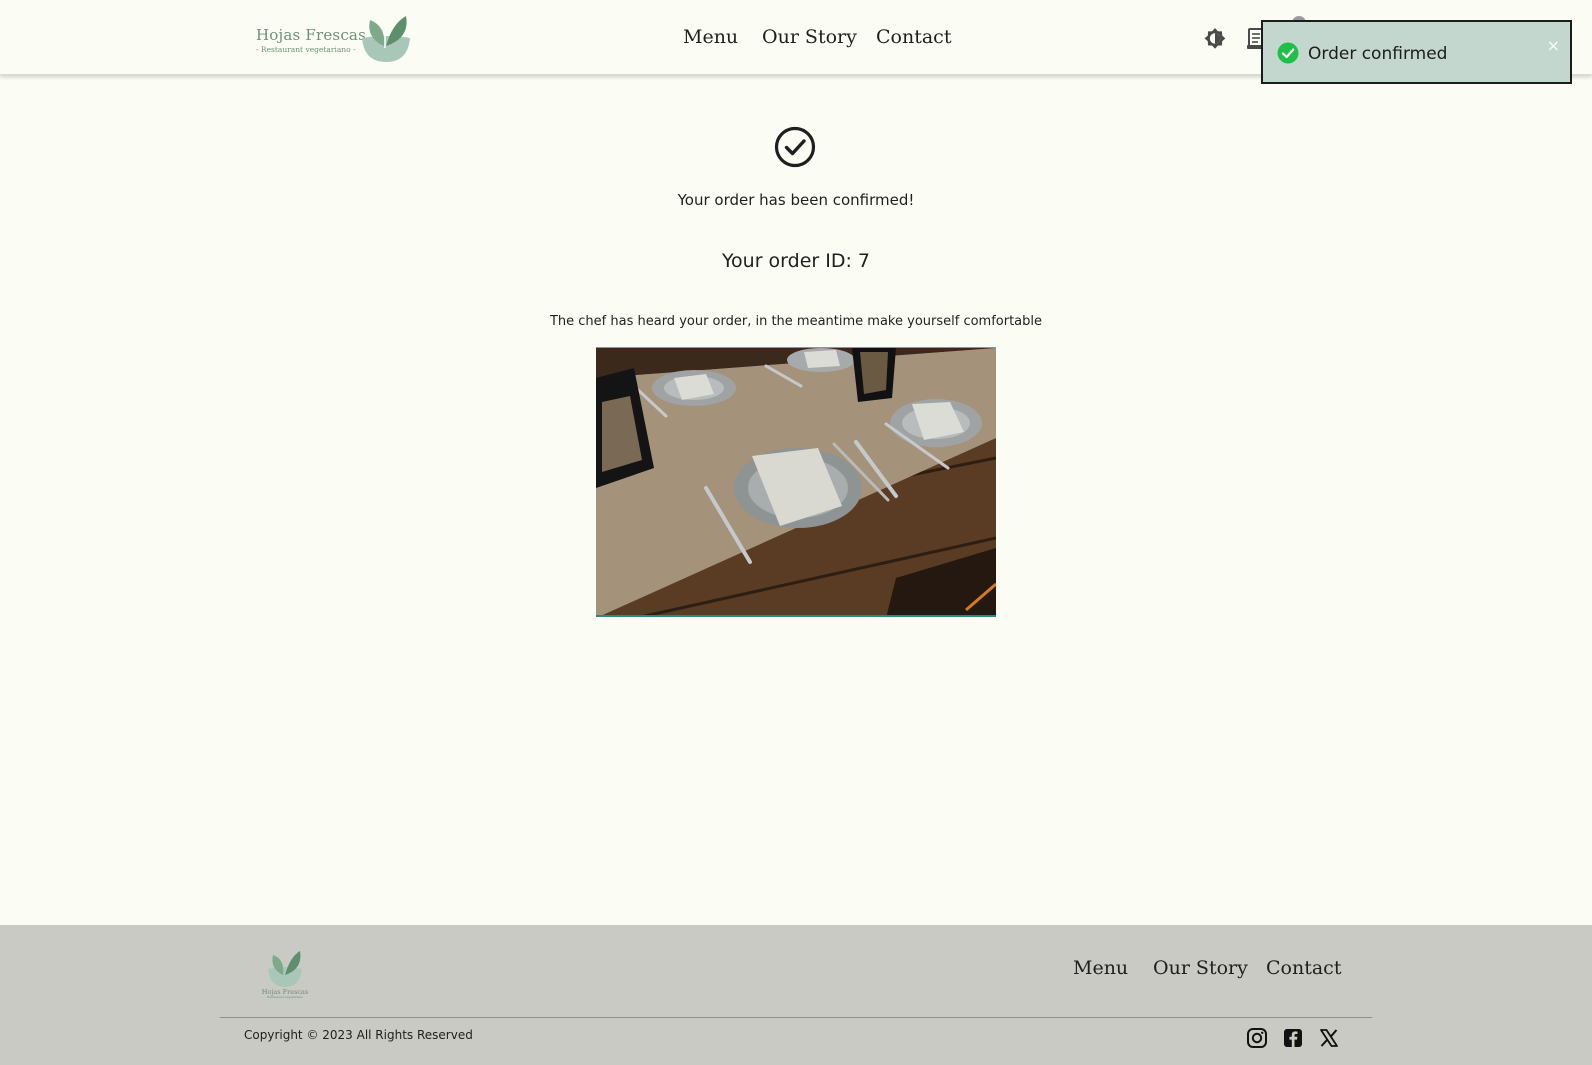  I want to click on footer-contact-link: Contact, so click(1303, 968).